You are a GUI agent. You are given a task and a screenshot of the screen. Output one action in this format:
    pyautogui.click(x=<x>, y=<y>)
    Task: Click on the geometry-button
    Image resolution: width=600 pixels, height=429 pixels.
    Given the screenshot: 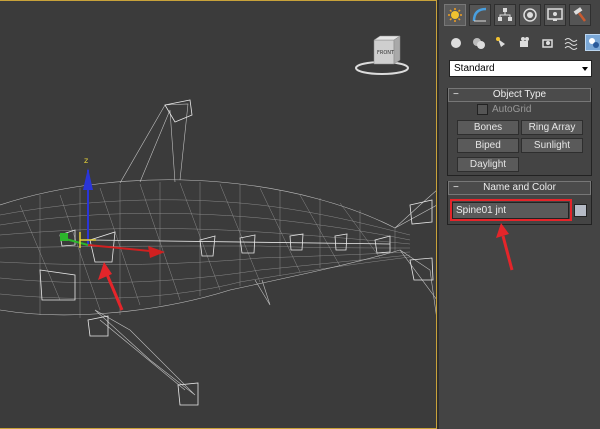 What is the action you would take?
    pyautogui.click(x=455, y=42)
    